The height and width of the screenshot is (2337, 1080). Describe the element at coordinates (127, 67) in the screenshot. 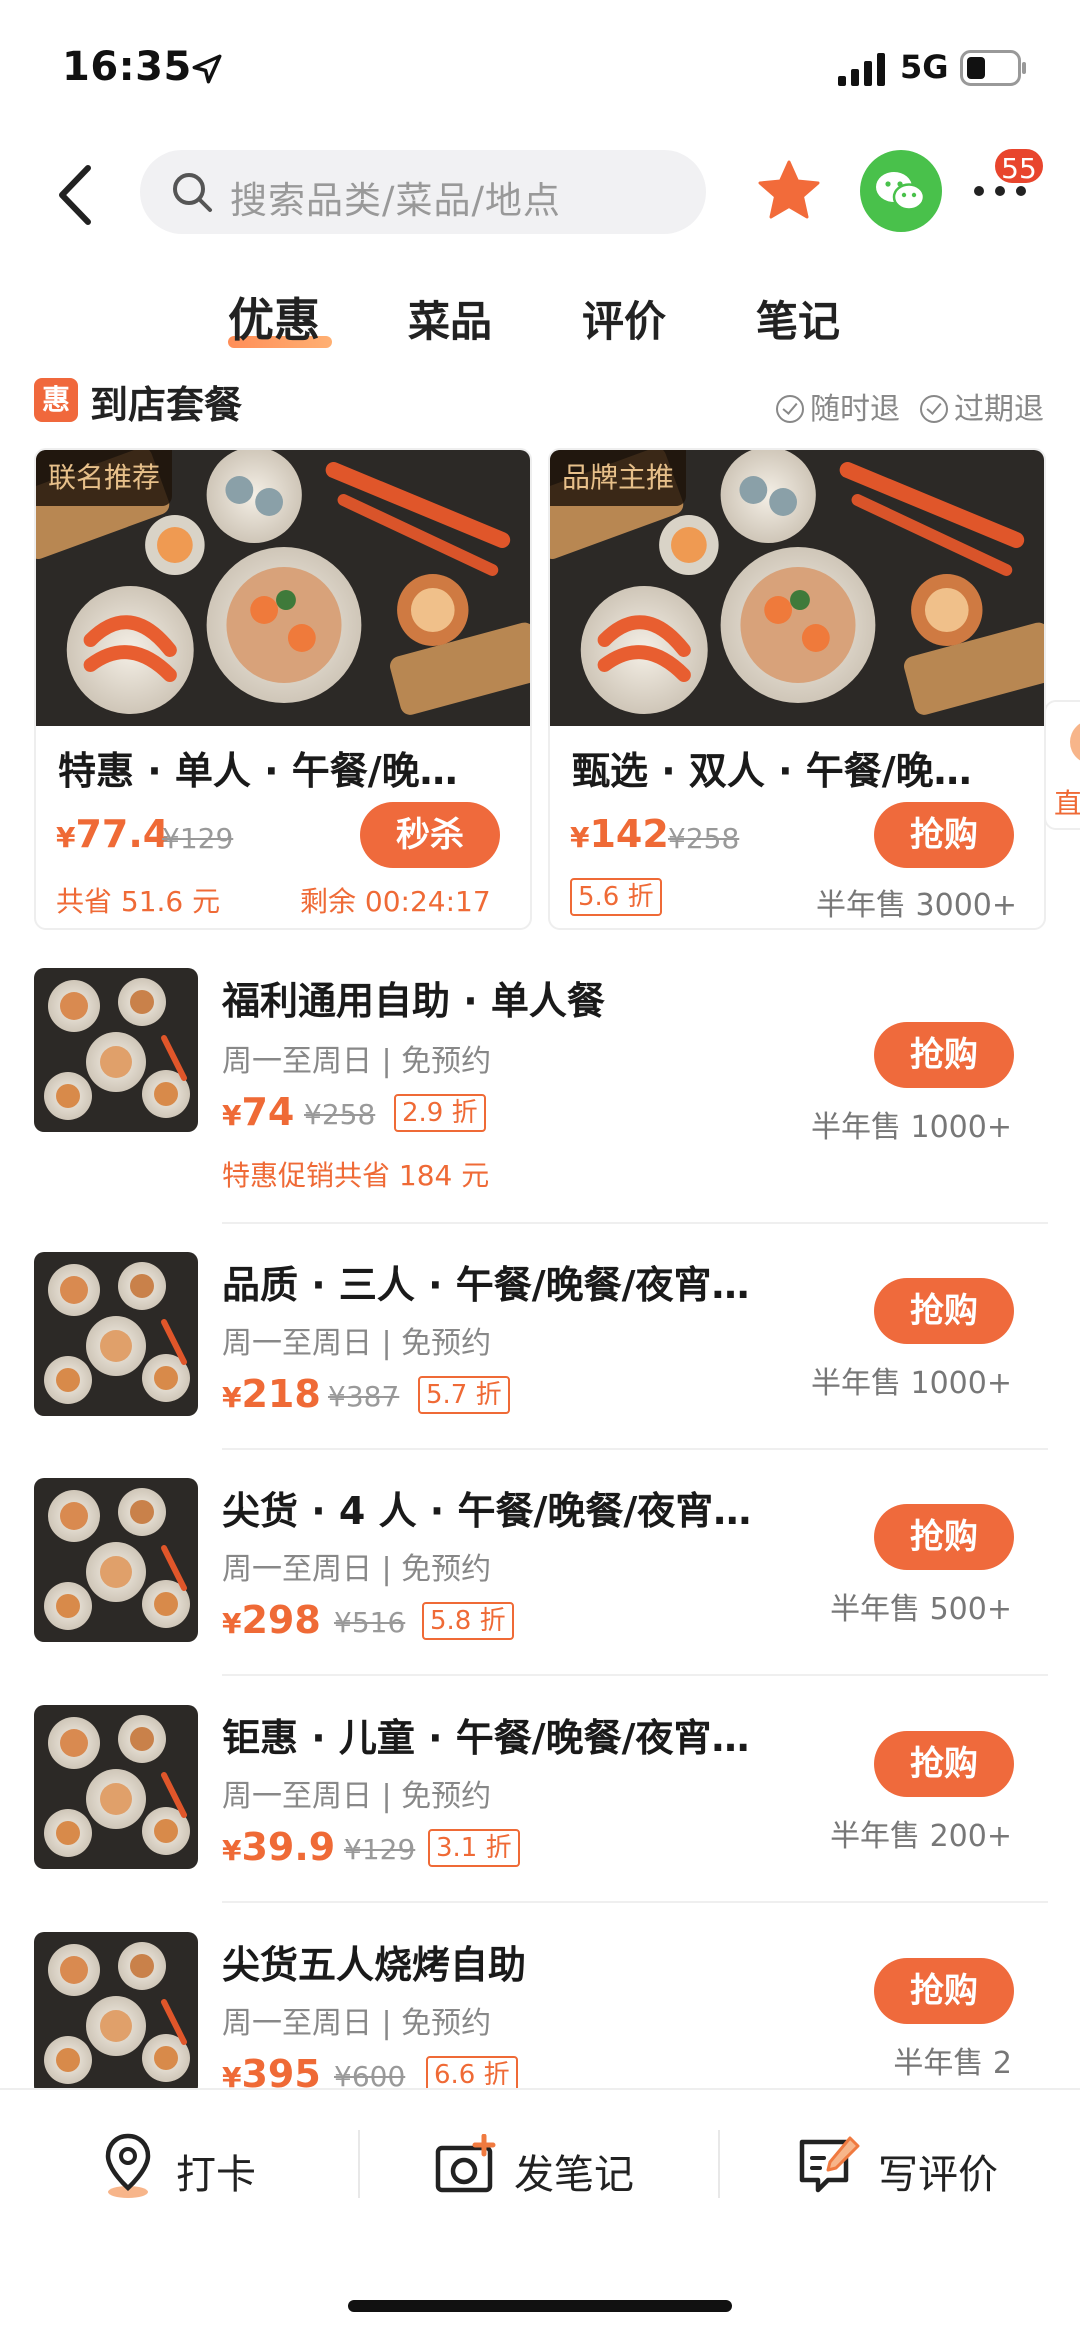

I see `status-time: 16:35` at that location.